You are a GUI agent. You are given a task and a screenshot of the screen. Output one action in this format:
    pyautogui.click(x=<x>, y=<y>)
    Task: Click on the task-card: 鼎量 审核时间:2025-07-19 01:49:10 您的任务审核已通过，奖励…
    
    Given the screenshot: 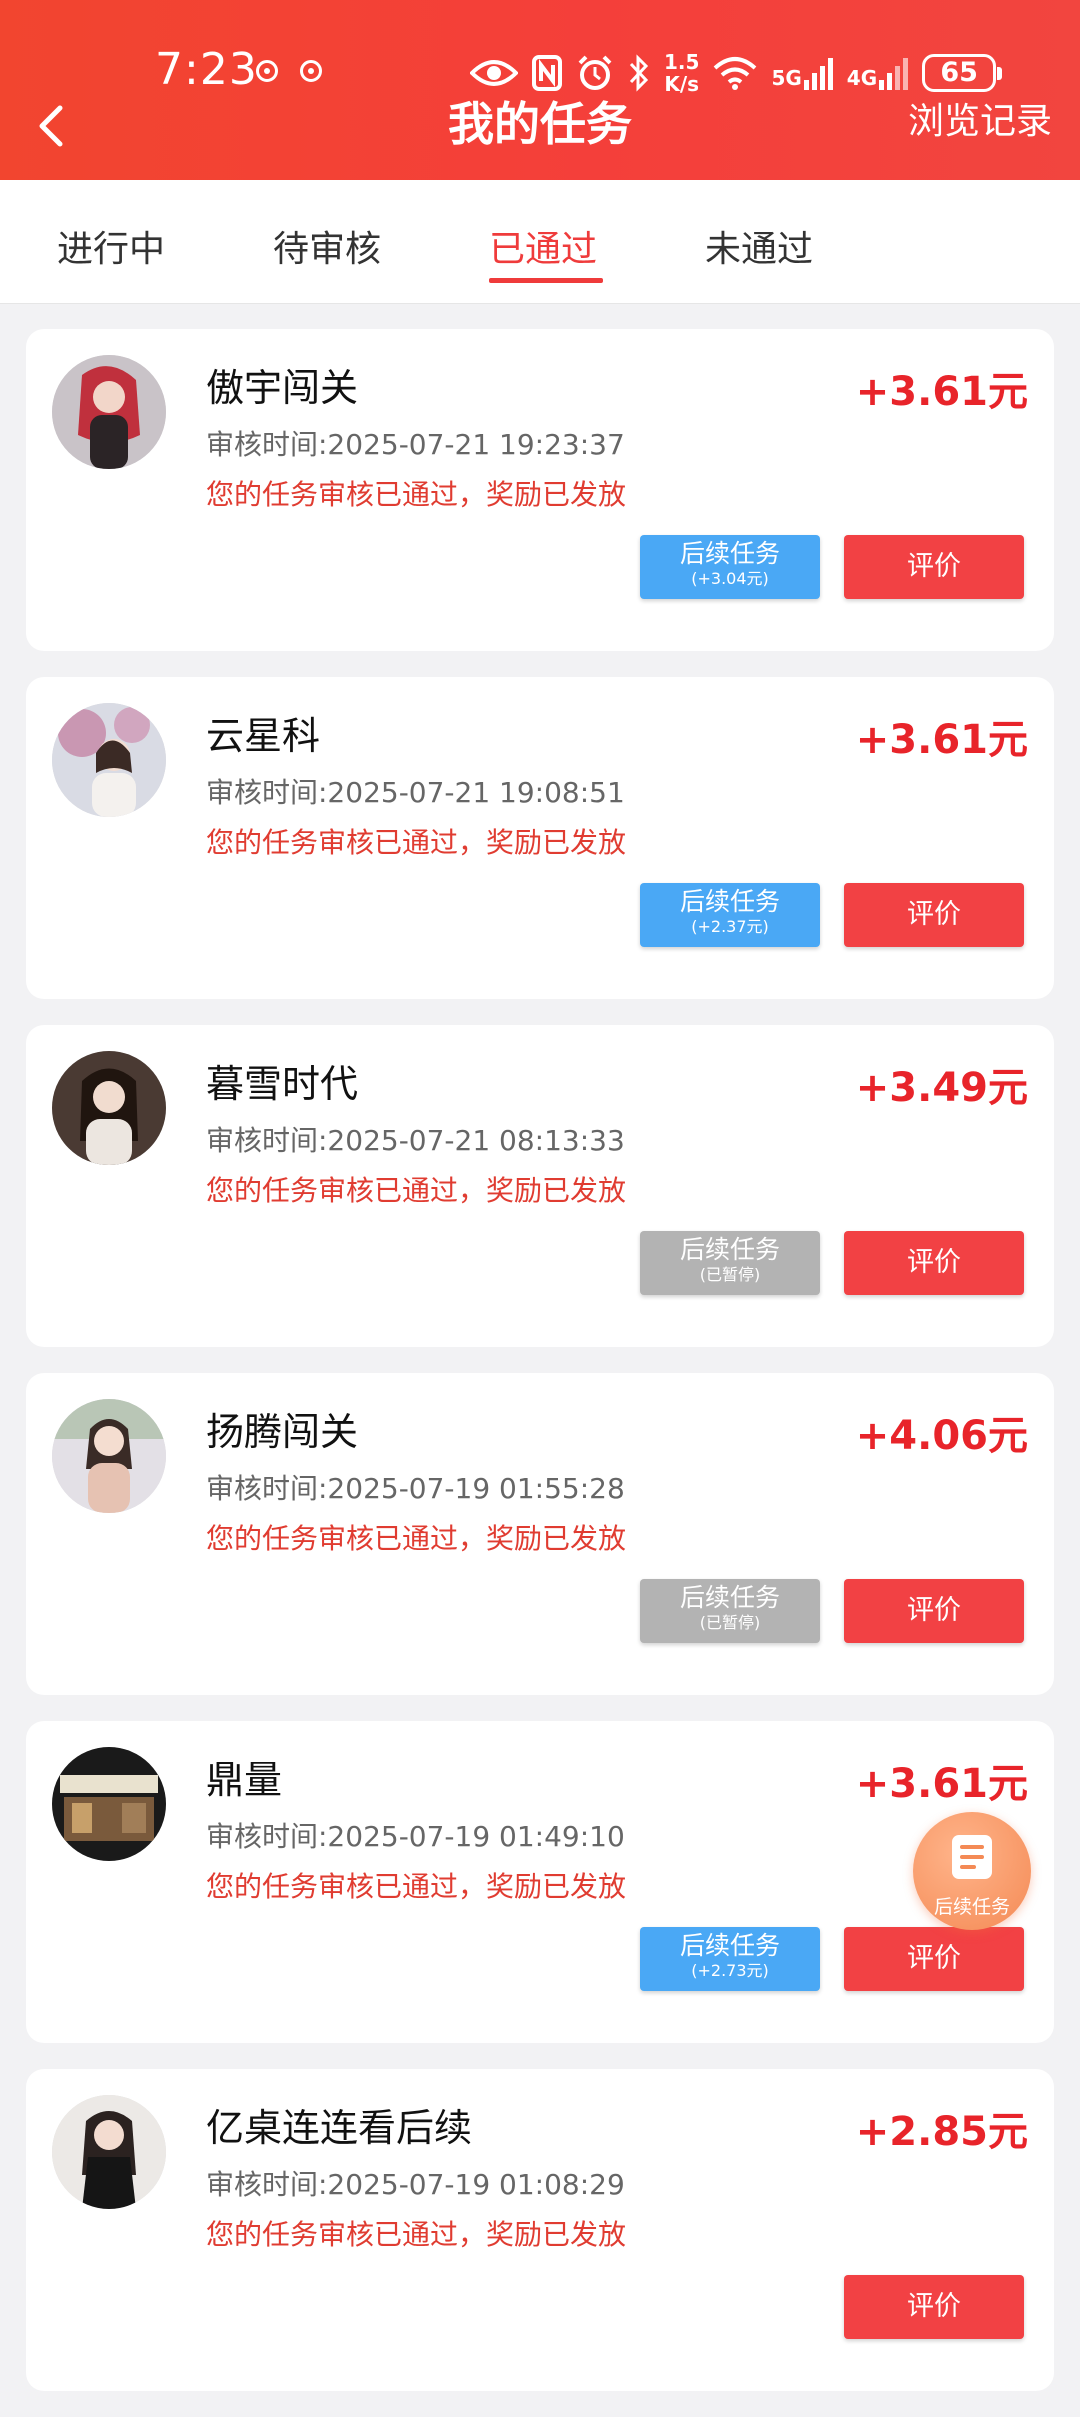 What is the action you would take?
    pyautogui.click(x=540, y=1882)
    